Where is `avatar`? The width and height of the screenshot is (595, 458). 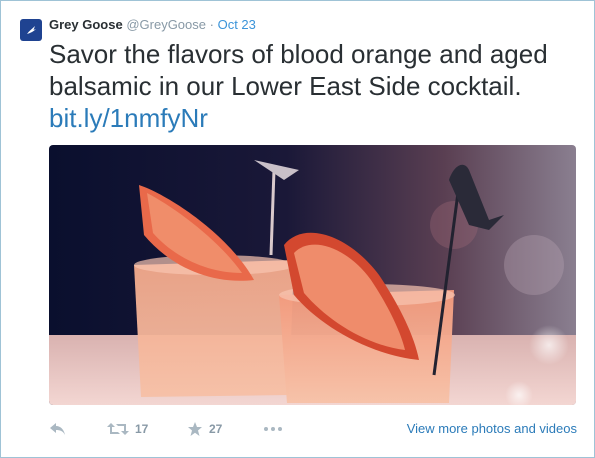
avatar is located at coordinates (31, 30).